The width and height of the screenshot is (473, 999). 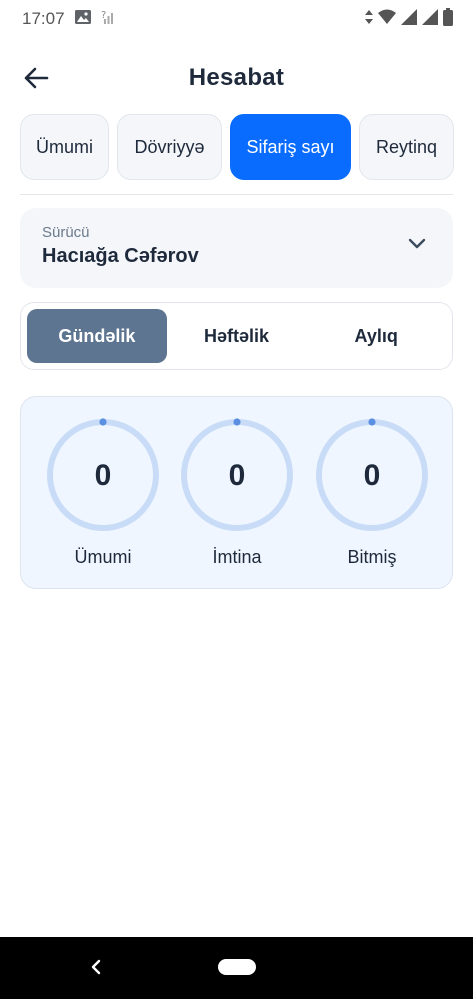 What do you see at coordinates (369, 19) in the screenshot?
I see `data-arrows-icon` at bounding box center [369, 19].